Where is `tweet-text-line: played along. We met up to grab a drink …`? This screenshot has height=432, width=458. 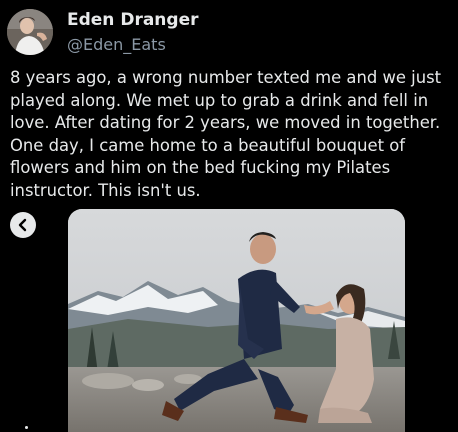 tweet-text-line: played along. We met up to grab a drink … is located at coordinates (219, 100).